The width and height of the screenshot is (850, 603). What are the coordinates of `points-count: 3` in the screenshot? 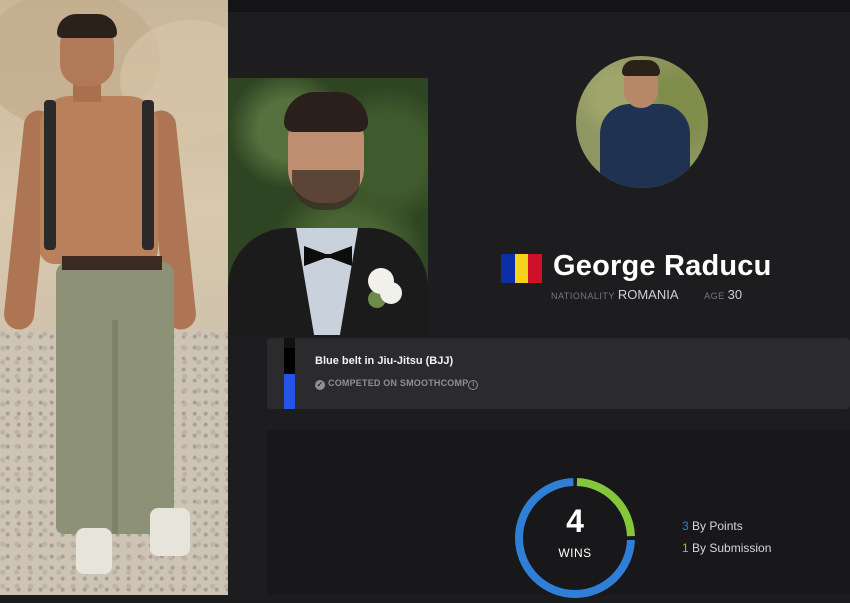 It's located at (685, 526).